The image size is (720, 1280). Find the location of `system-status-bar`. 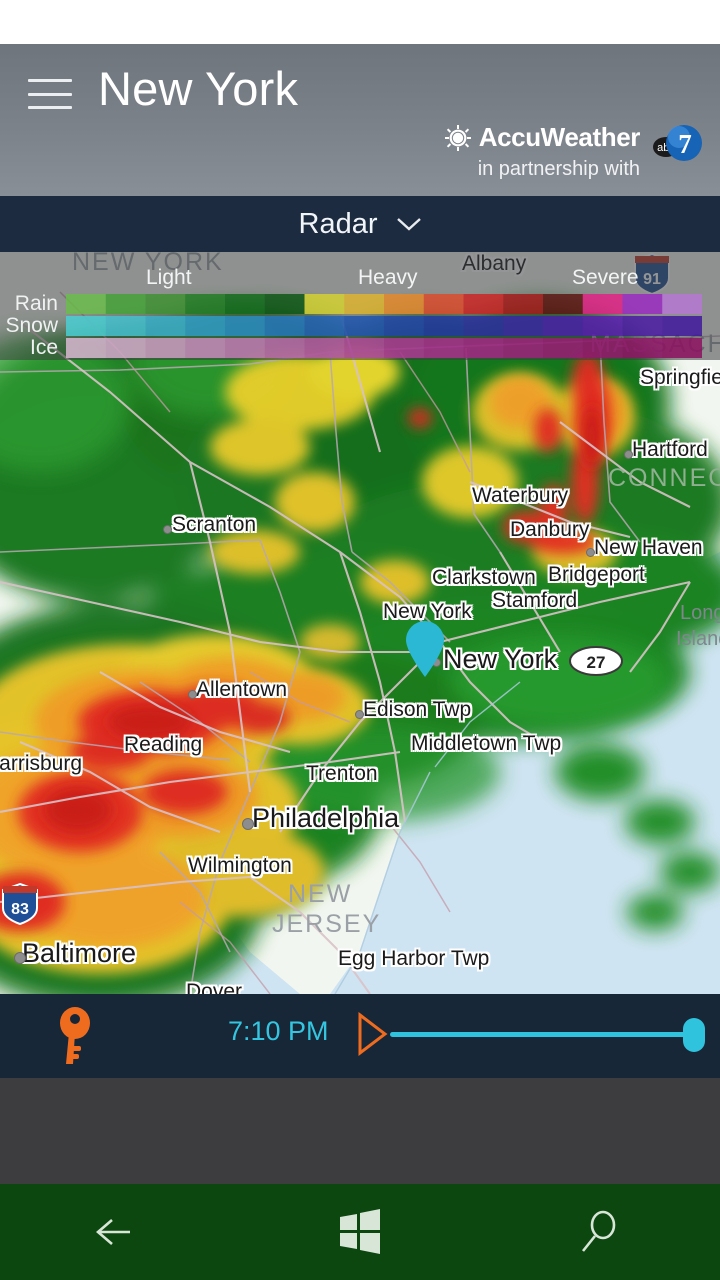

system-status-bar is located at coordinates (360, 22).